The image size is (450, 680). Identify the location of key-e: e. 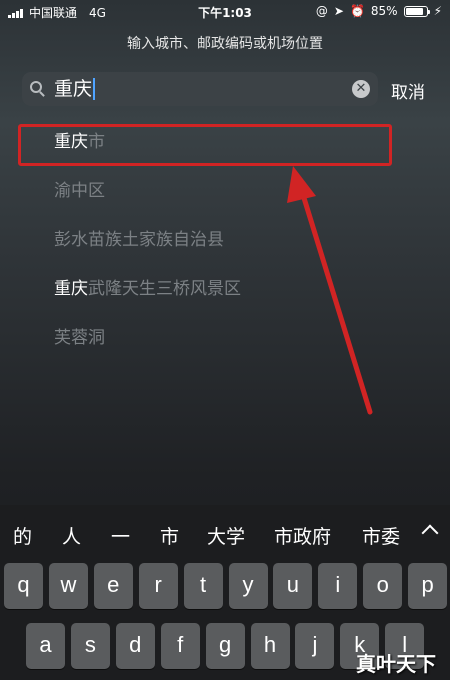
(113, 586).